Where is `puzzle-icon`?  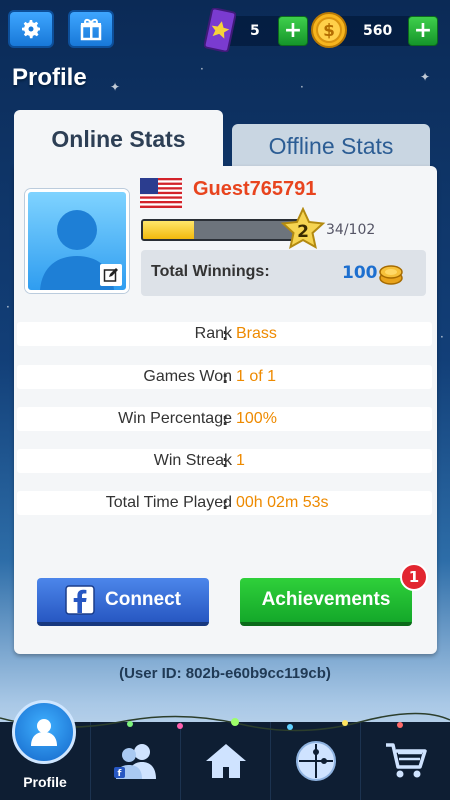
puzzle-icon is located at coordinates (315, 761).